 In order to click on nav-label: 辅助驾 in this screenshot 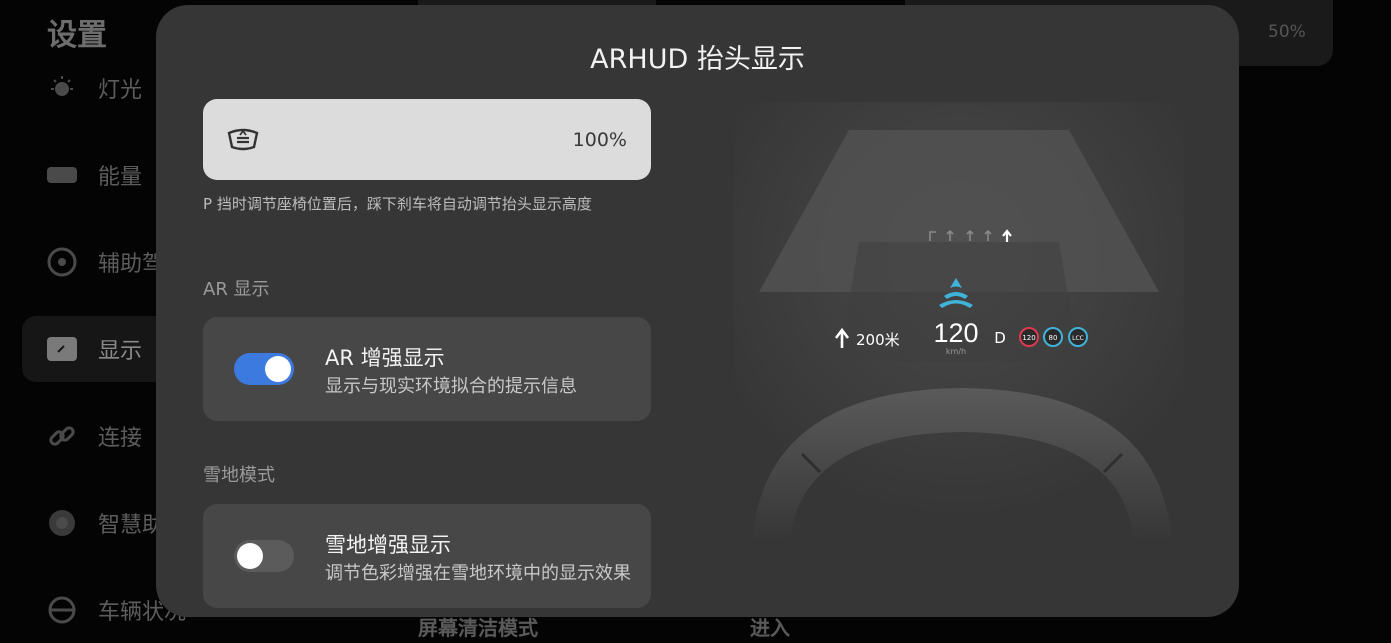, I will do `click(131, 264)`.